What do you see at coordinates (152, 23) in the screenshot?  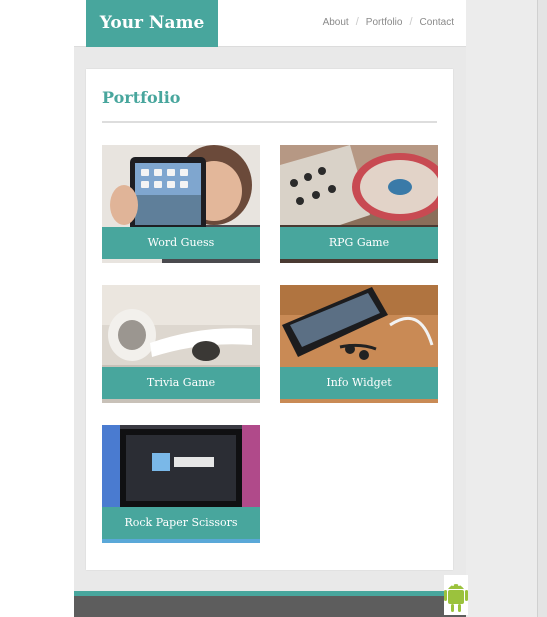 I see `site-brand: Your Name` at bounding box center [152, 23].